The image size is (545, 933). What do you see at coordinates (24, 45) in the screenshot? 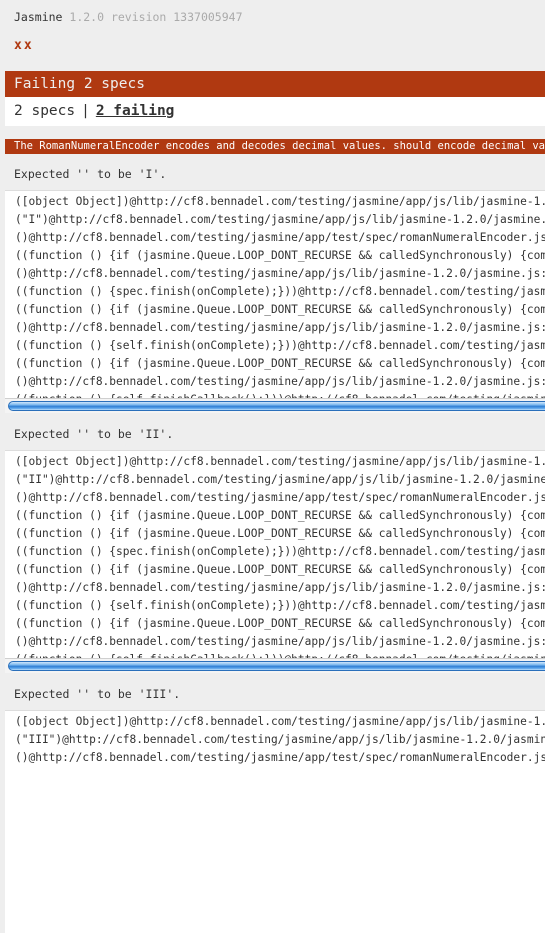
I see `spec-failure-symbols: xx` at bounding box center [24, 45].